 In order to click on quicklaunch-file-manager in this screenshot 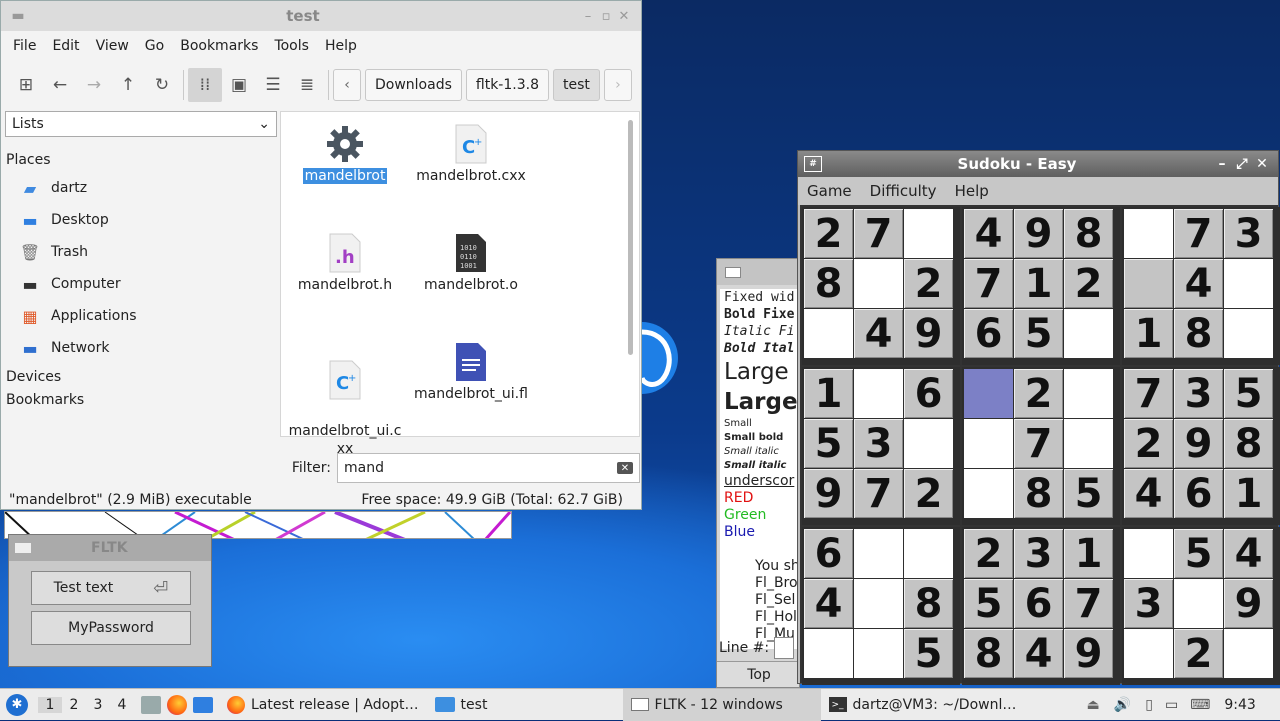, I will do `click(151, 705)`.